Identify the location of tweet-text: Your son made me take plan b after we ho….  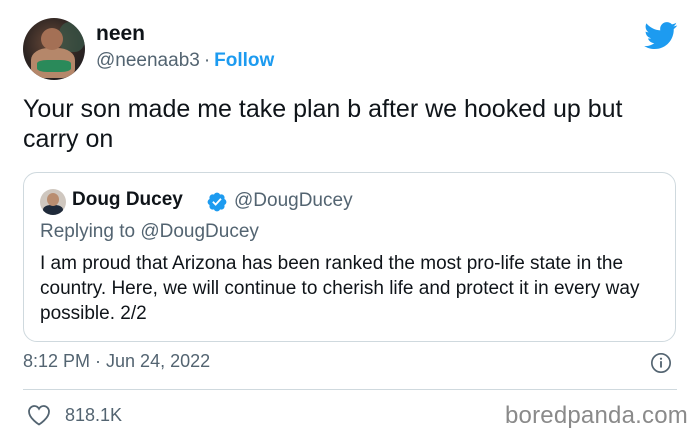
(323, 124).